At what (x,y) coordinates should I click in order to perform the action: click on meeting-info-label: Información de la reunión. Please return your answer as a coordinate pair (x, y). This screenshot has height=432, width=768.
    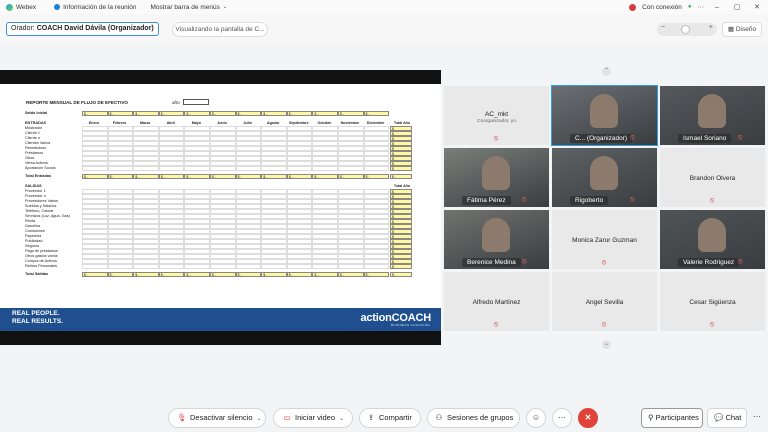
    Looking at the image, I should click on (100, 7).